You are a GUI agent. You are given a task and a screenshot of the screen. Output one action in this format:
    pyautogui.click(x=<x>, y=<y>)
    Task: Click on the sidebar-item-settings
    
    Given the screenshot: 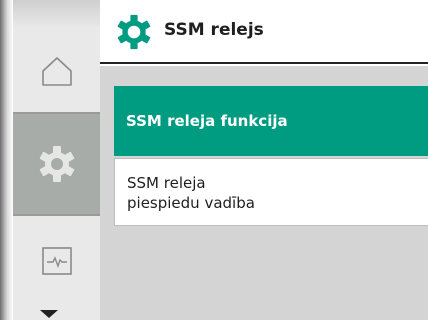 What is the action you would take?
    pyautogui.click(x=56, y=164)
    